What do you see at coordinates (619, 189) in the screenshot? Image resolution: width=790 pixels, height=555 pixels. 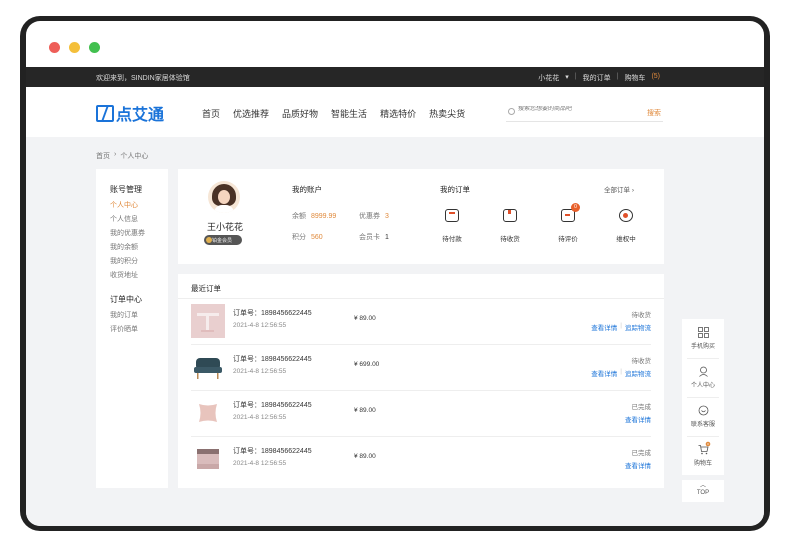 I see `all-orders-link: 全部订单 ›` at bounding box center [619, 189].